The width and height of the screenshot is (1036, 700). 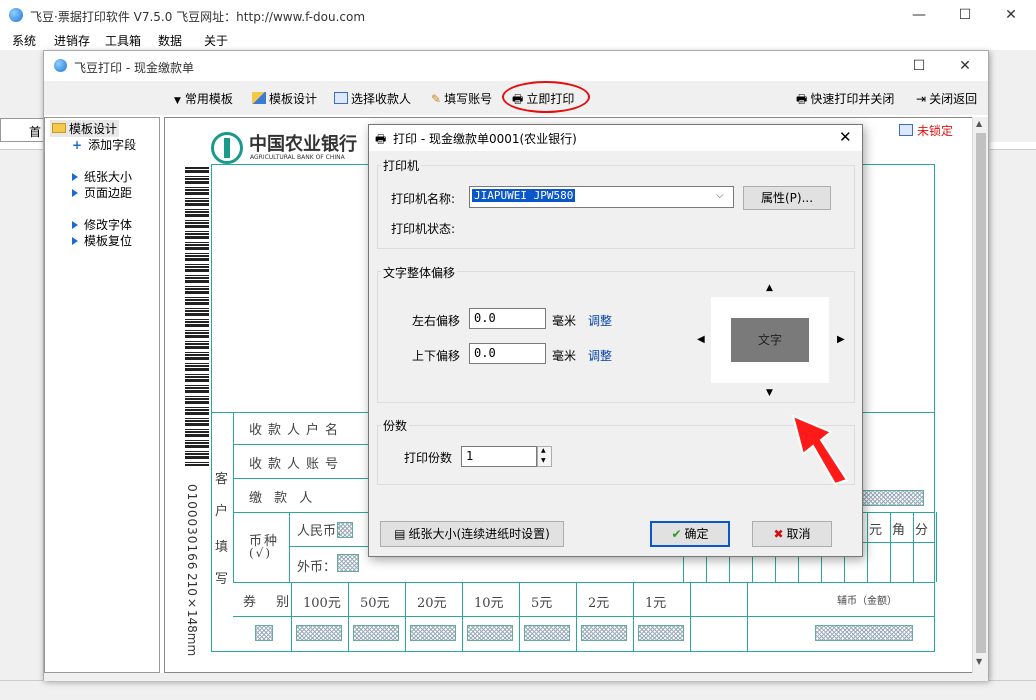 What do you see at coordinates (696, 534) in the screenshot?
I see `ok-button-label: 确定` at bounding box center [696, 534].